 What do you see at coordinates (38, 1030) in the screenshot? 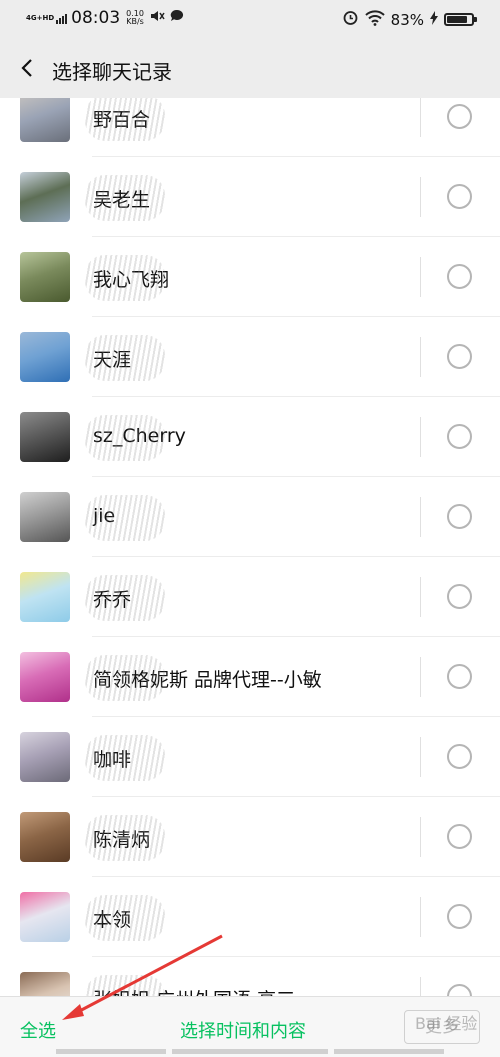
I see `select-all-button: 全选` at bounding box center [38, 1030].